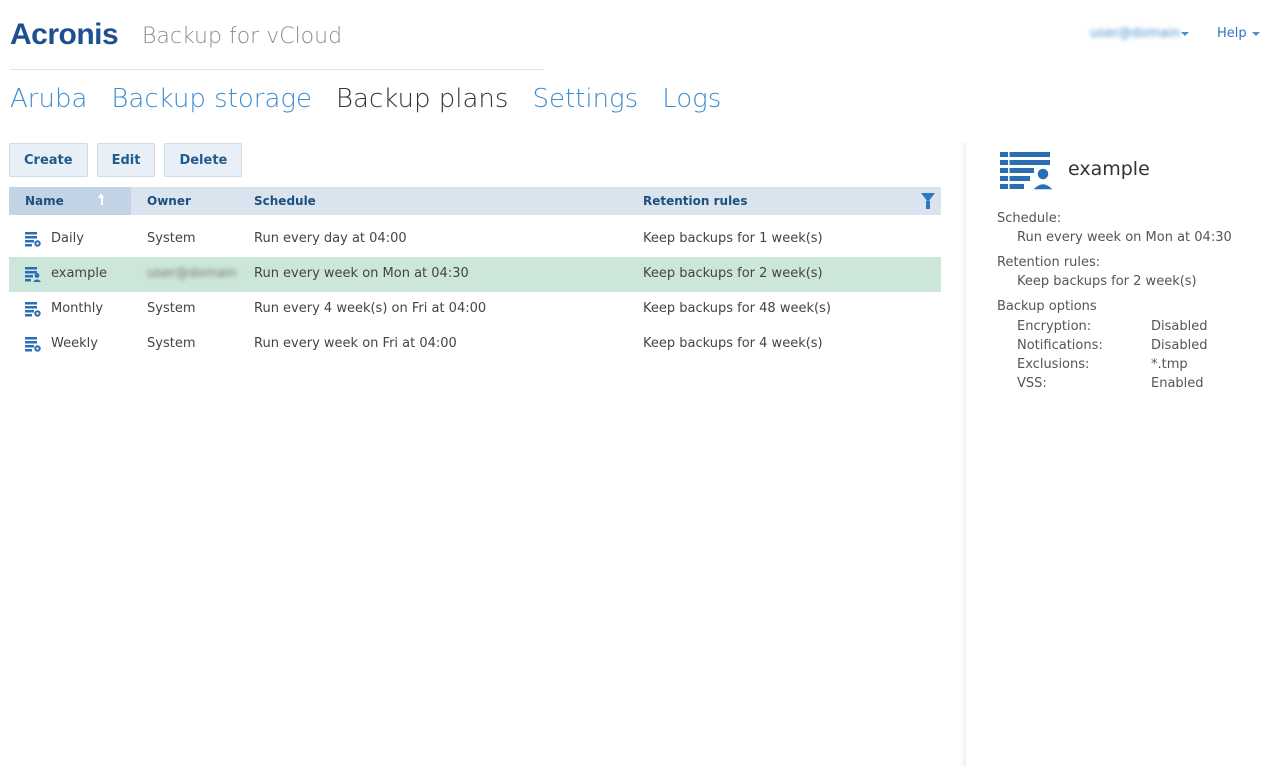 The width and height of the screenshot is (1282, 766). Describe the element at coordinates (1124, 237) in the screenshot. I see `detail-schedule-value: Run every week on Mon at 04:30` at that location.